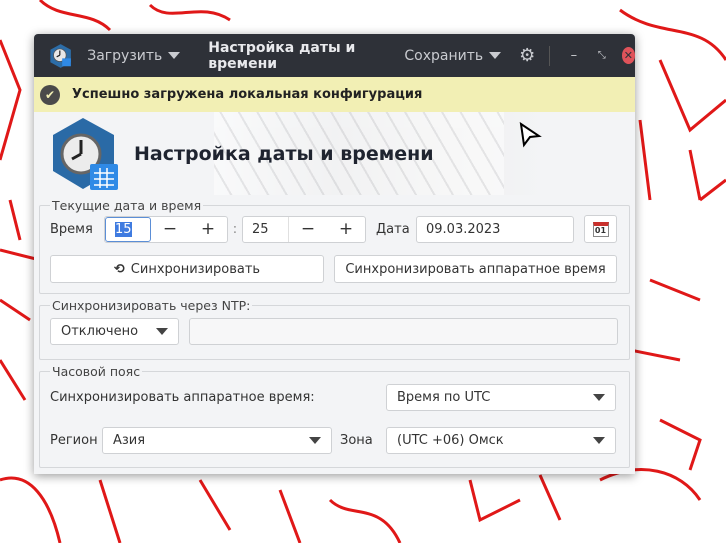 Image resolution: width=726 pixels, height=543 pixels. Describe the element at coordinates (208, 229) in the screenshot. I see `hours-plus-button: +` at that location.